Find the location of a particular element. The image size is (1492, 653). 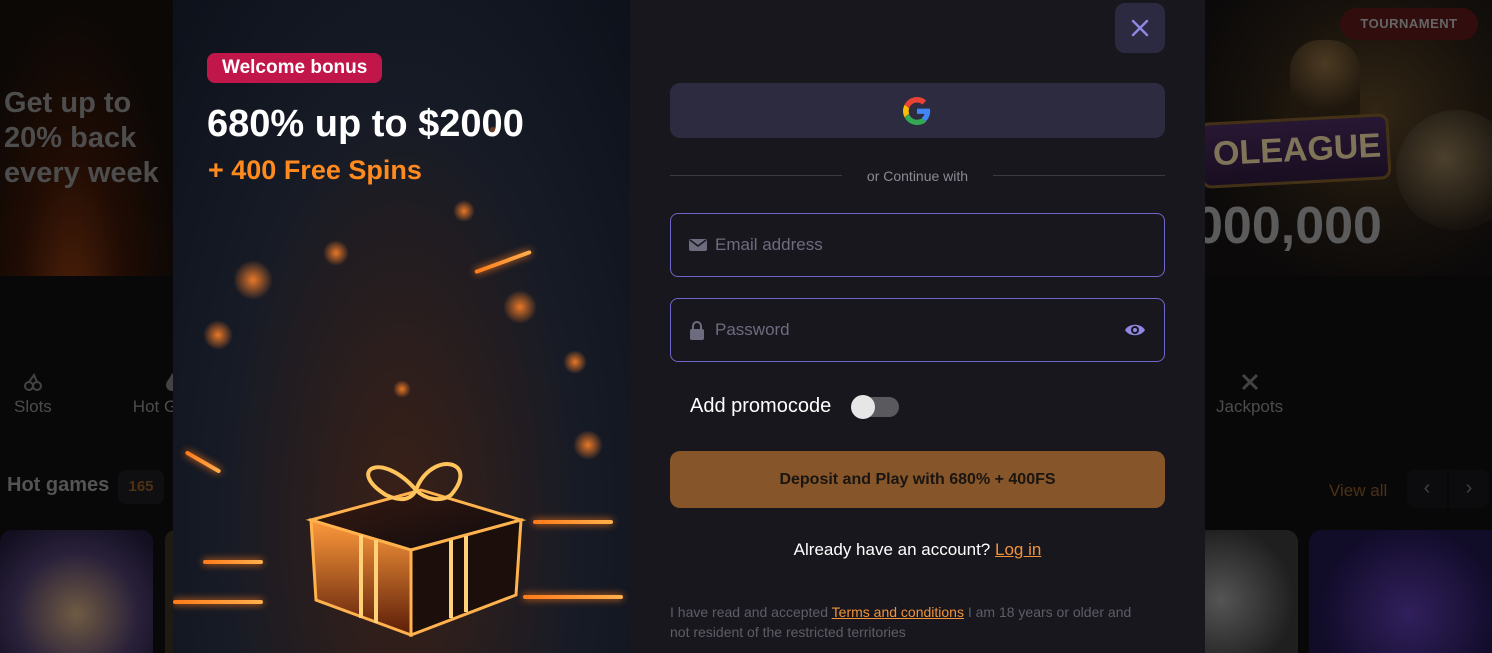

close-icon is located at coordinates (1140, 28).